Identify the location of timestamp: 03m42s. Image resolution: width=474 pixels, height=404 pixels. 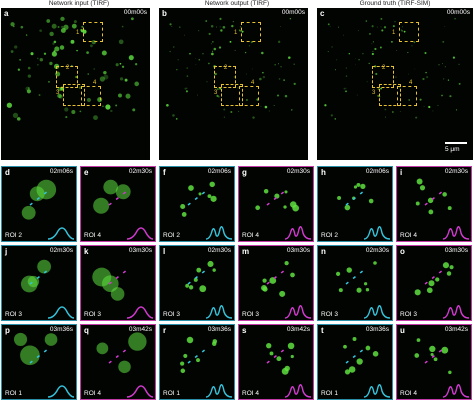
(140, 329).